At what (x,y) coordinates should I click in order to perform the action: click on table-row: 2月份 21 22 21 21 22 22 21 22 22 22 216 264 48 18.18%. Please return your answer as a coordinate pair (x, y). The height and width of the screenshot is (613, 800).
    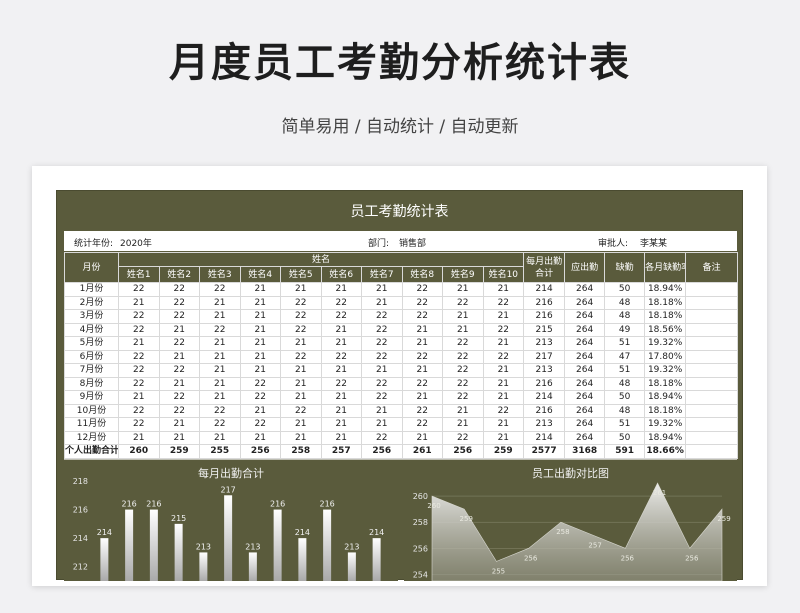
    Looking at the image, I should click on (401, 302).